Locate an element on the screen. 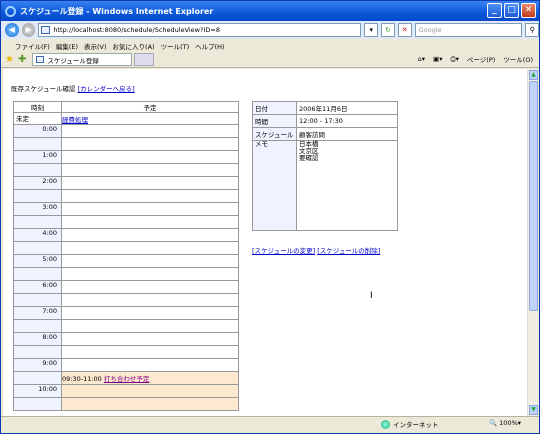 This screenshot has width=540, height=434. time-label: 時間 is located at coordinates (274, 121).